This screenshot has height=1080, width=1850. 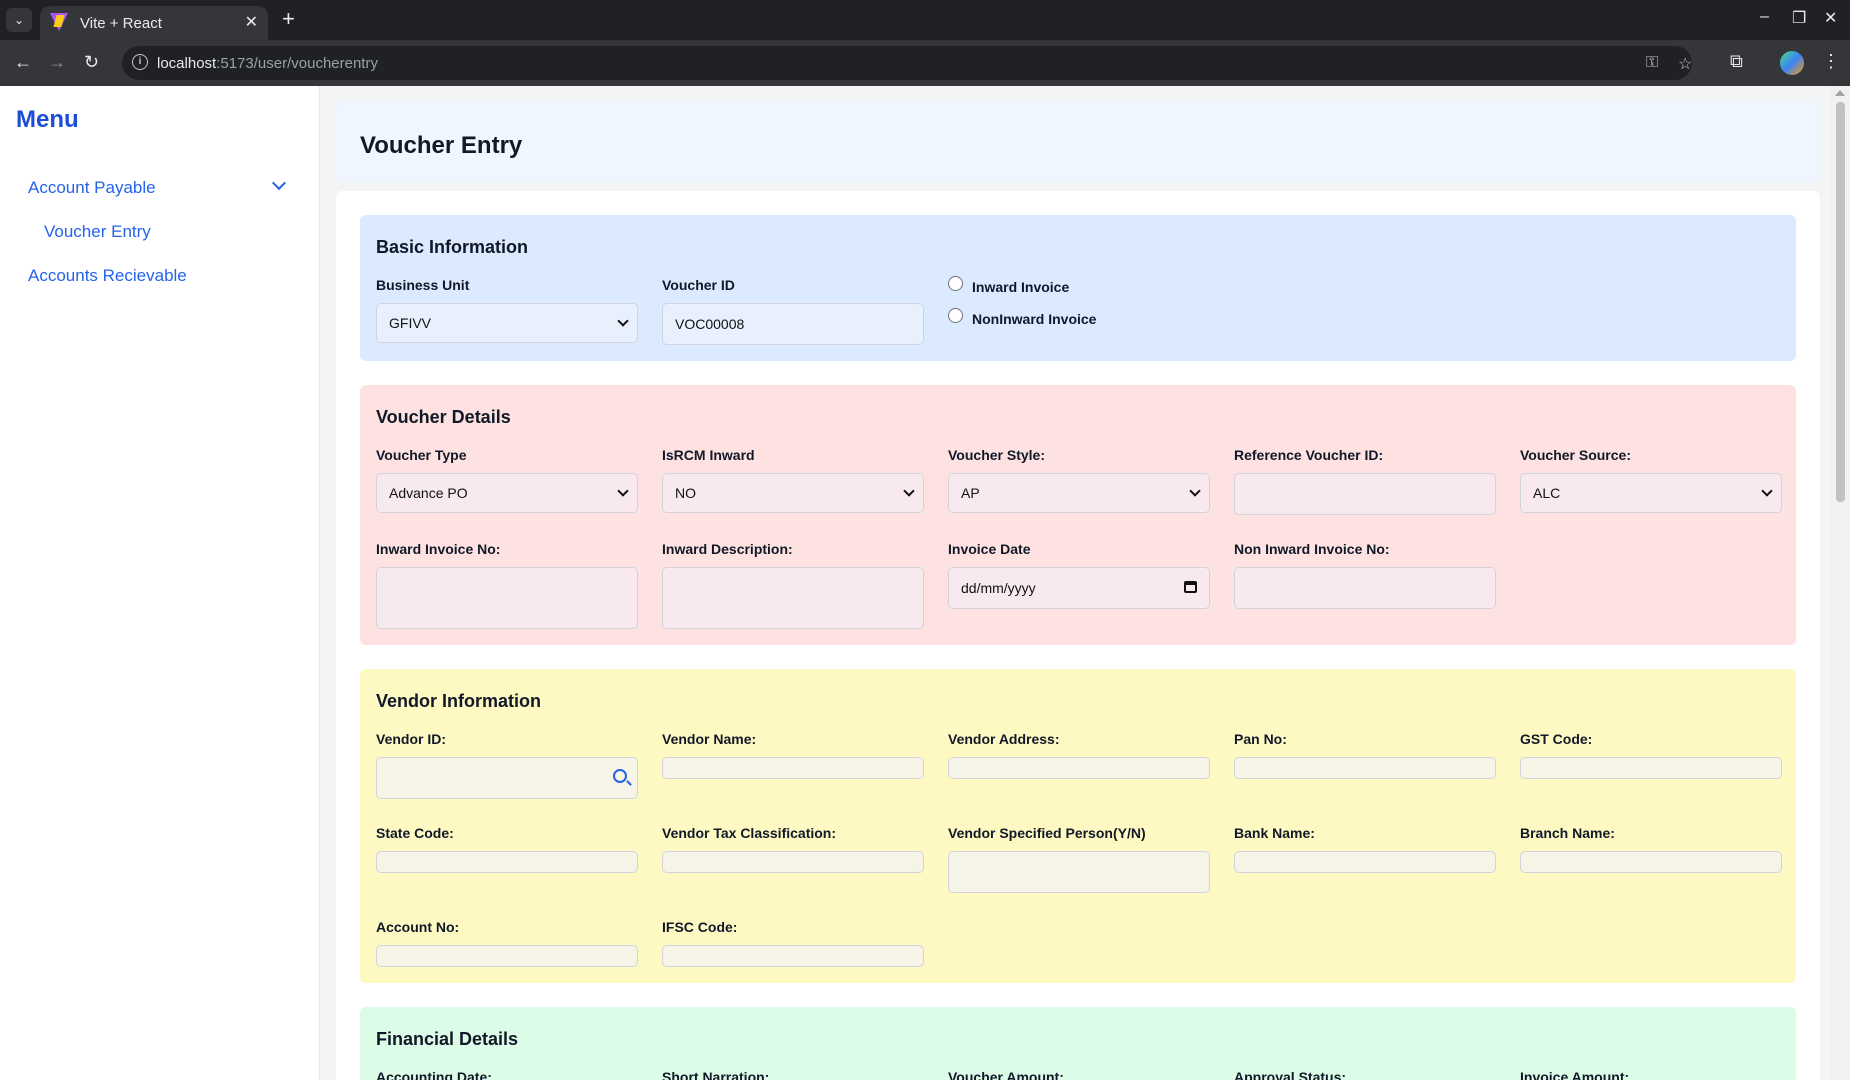 I want to click on inward-invoice-no-label: Inward Invoice No:, so click(x=438, y=549).